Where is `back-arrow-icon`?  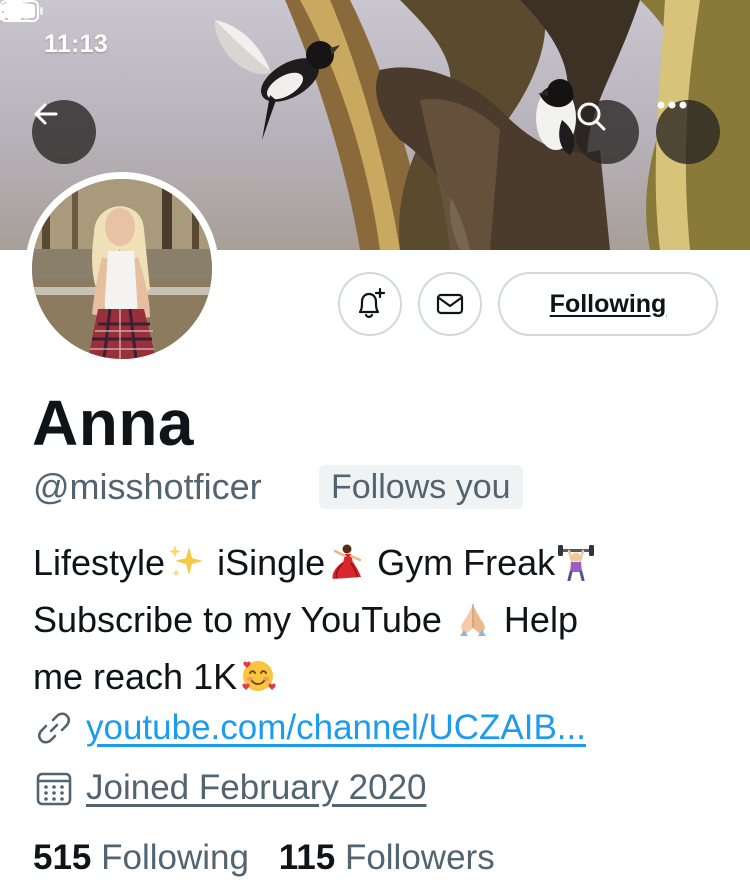 back-arrow-icon is located at coordinates (46, 114).